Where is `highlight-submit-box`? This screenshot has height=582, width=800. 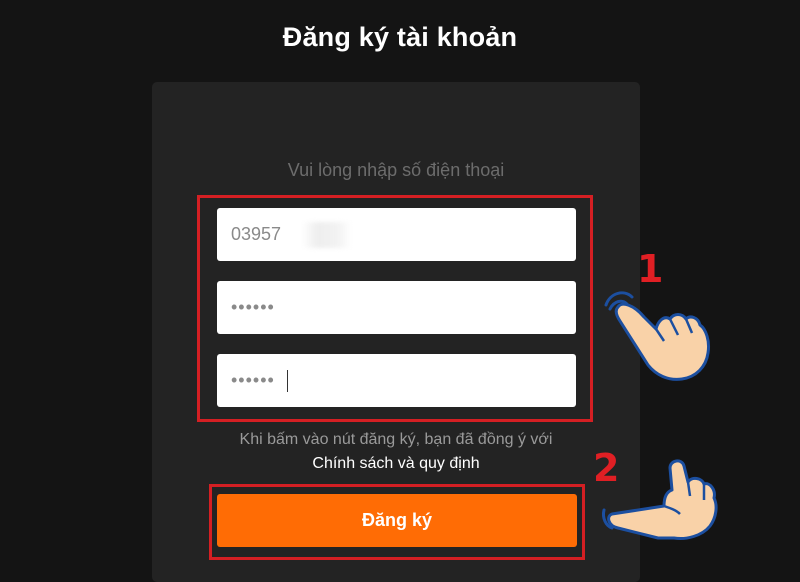 highlight-submit-box is located at coordinates (397, 522).